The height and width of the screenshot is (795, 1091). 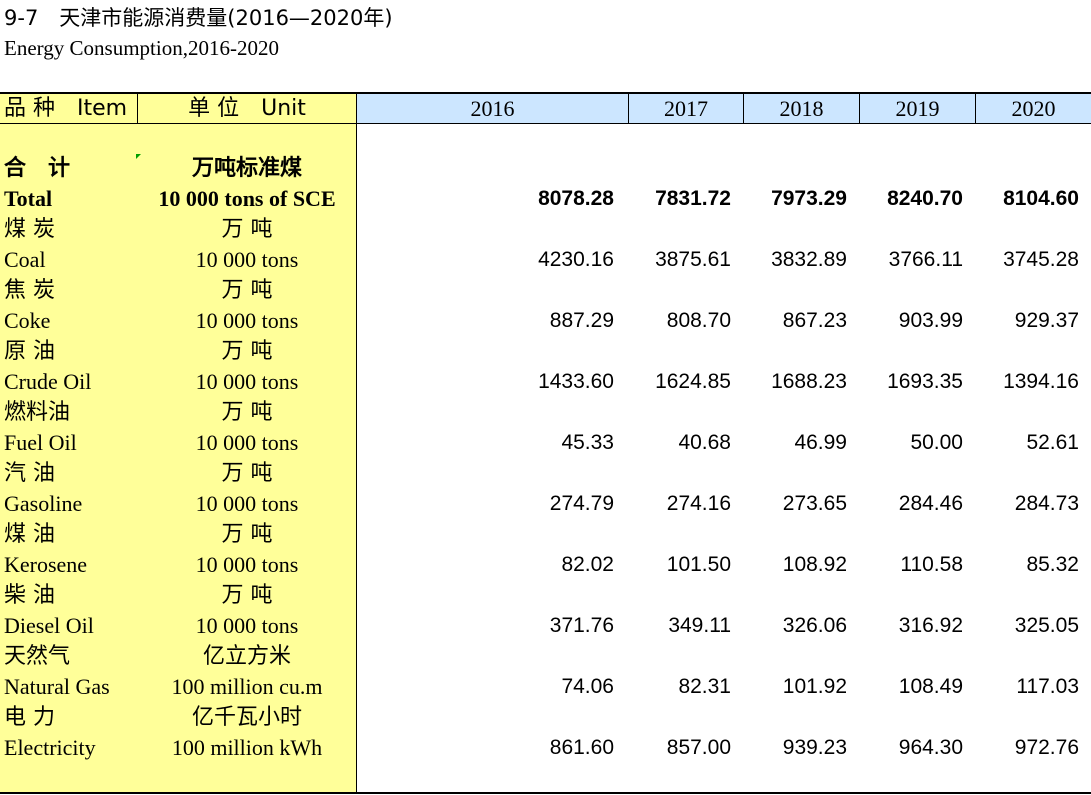 I want to click on item-name-en: Kerosene, so click(x=46, y=564).